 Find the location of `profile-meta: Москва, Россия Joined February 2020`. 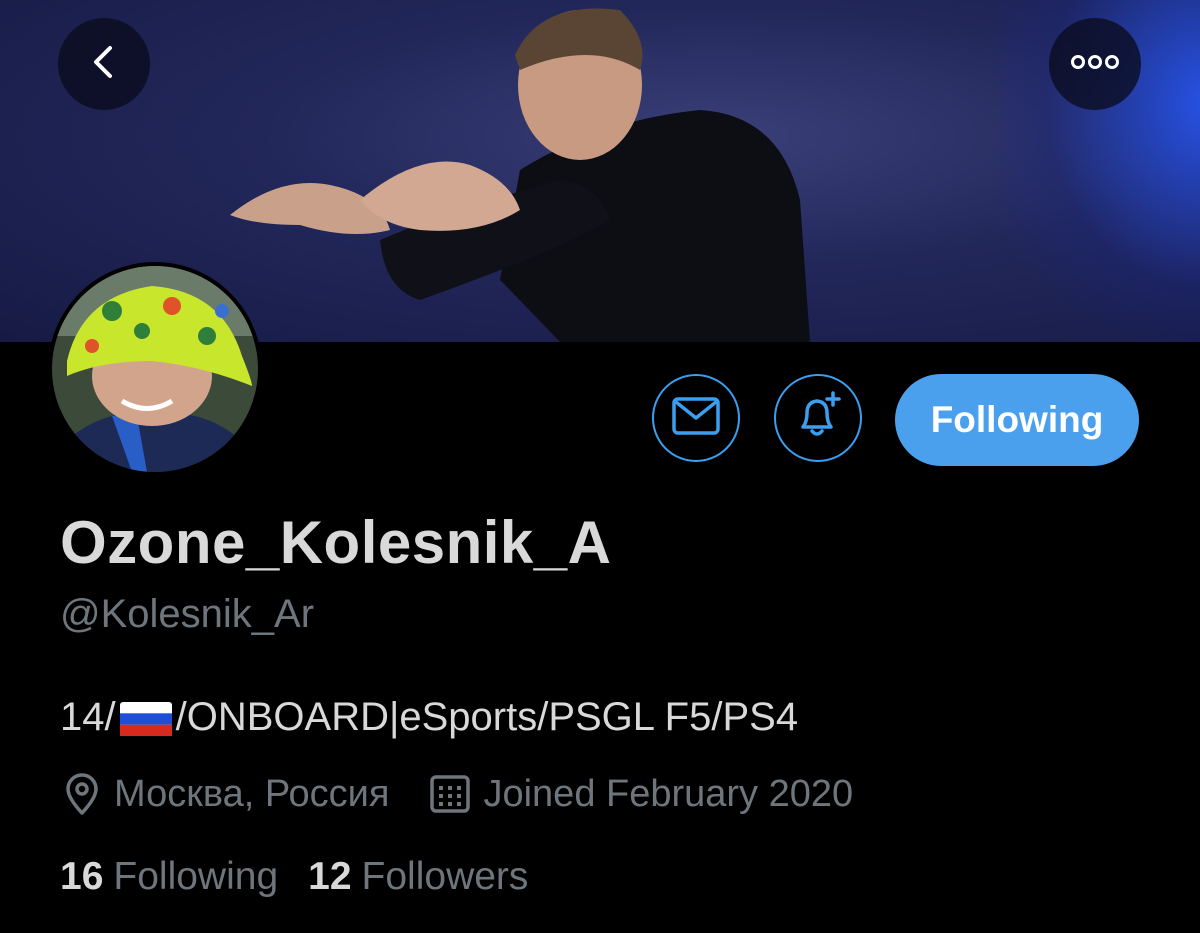

profile-meta: Москва, Россия Joined February 2020 is located at coordinates (457, 794).